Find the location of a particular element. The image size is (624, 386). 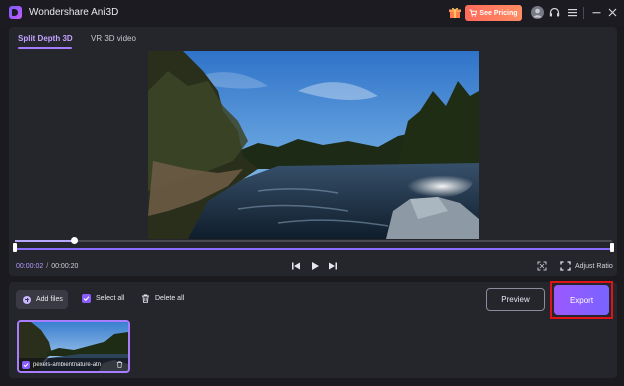

app-title: Wondershare Ani3D is located at coordinates (74, 12).